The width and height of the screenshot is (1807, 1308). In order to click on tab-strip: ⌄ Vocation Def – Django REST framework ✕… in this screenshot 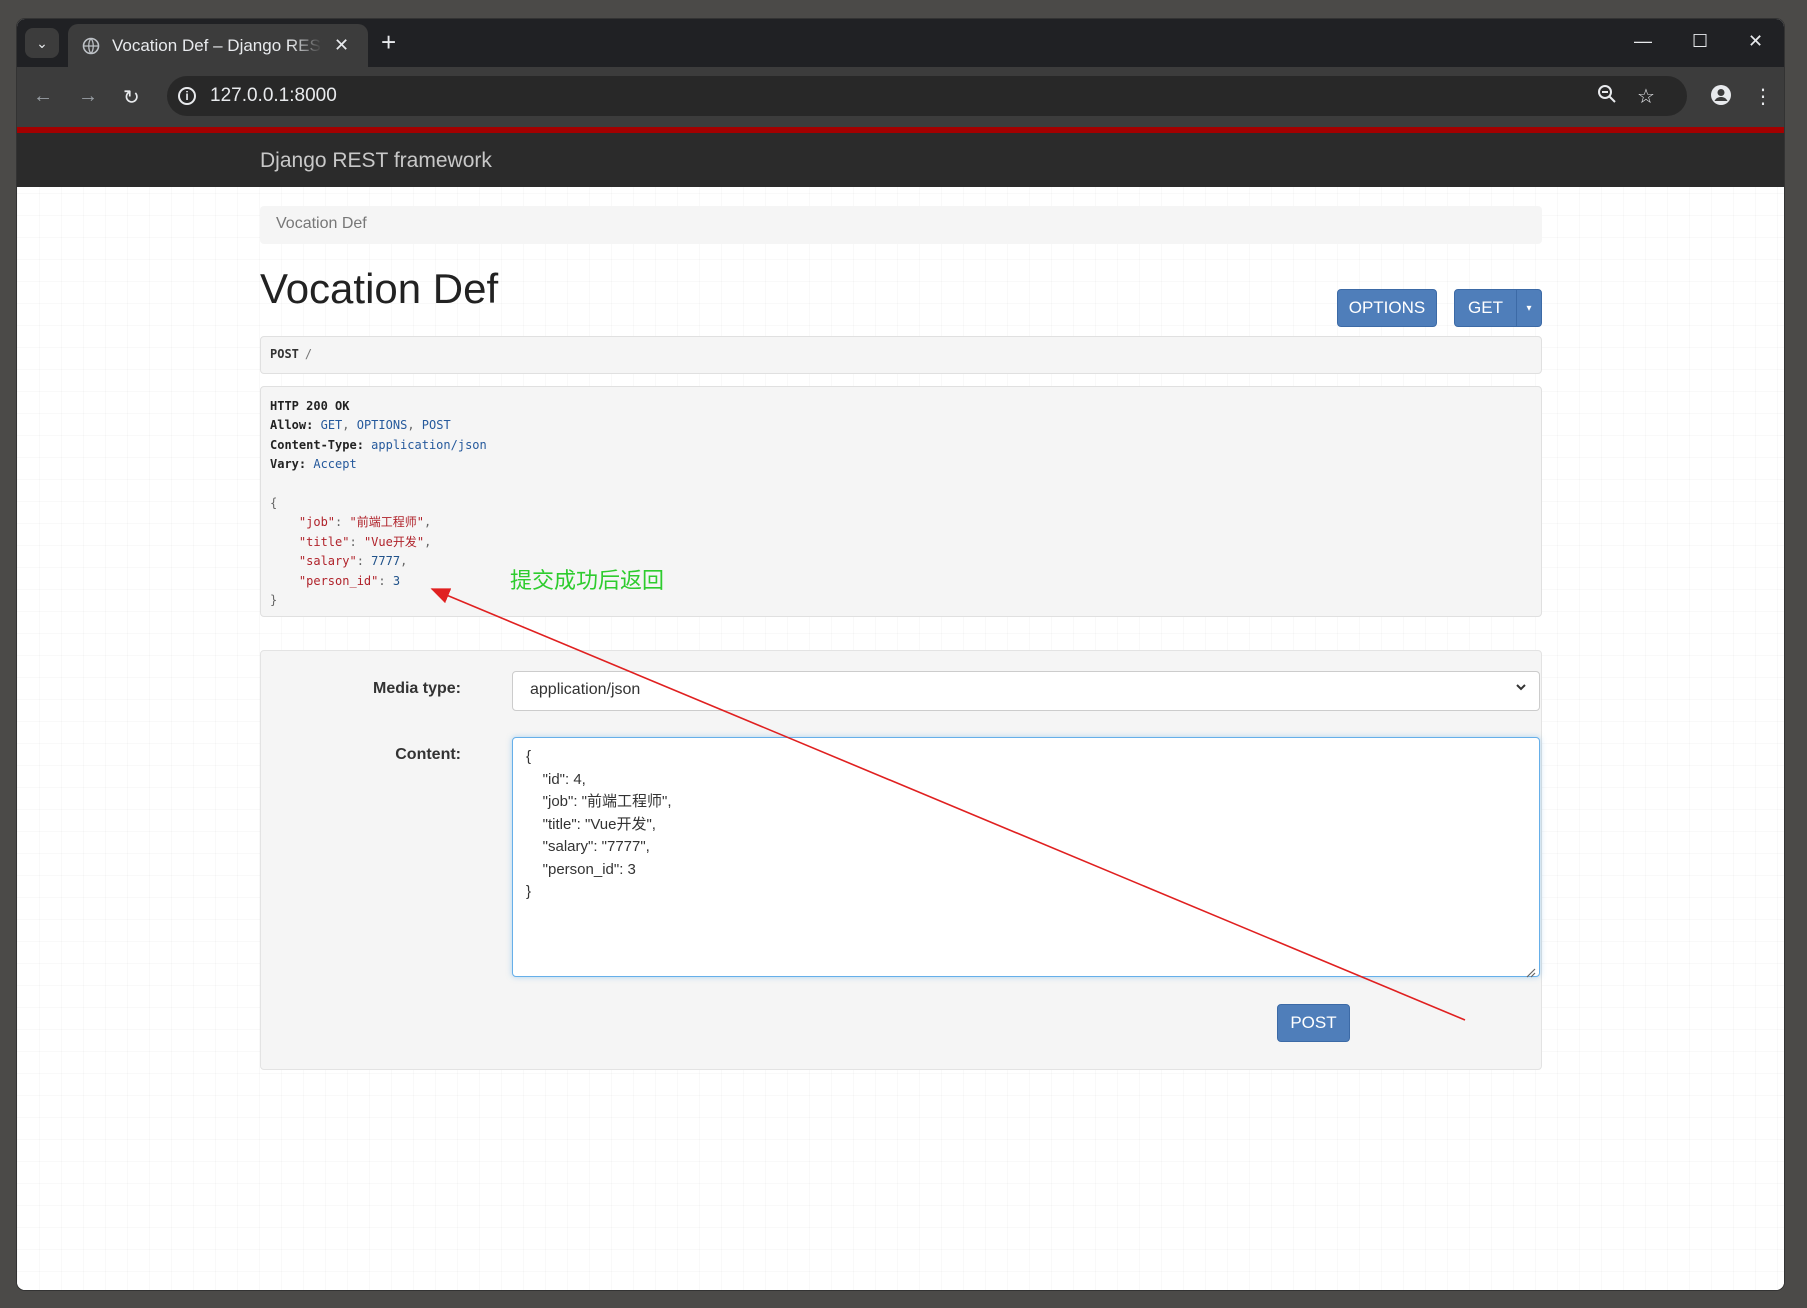, I will do `click(900, 43)`.